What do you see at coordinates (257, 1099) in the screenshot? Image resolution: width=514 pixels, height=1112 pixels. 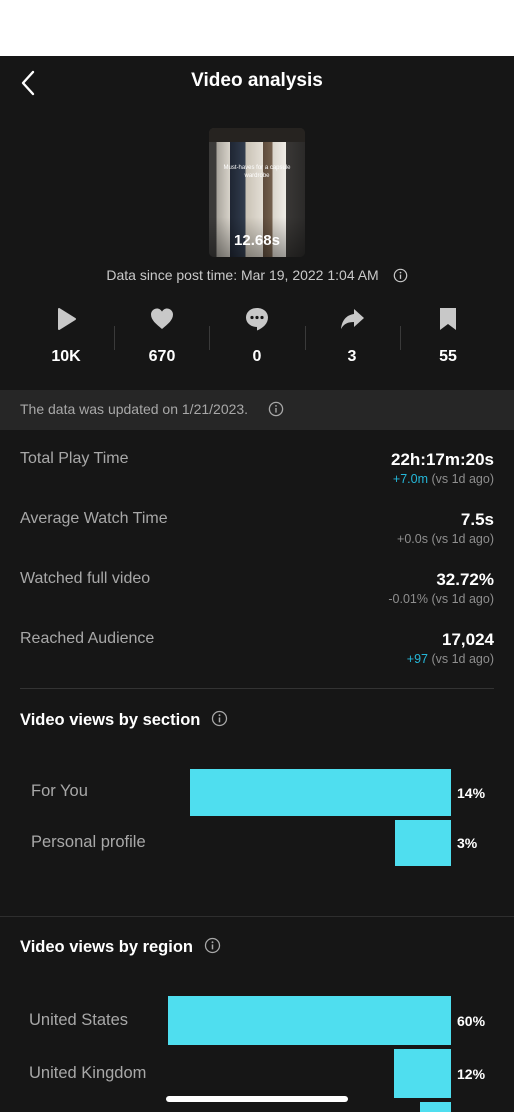 I see `home-indicator` at bounding box center [257, 1099].